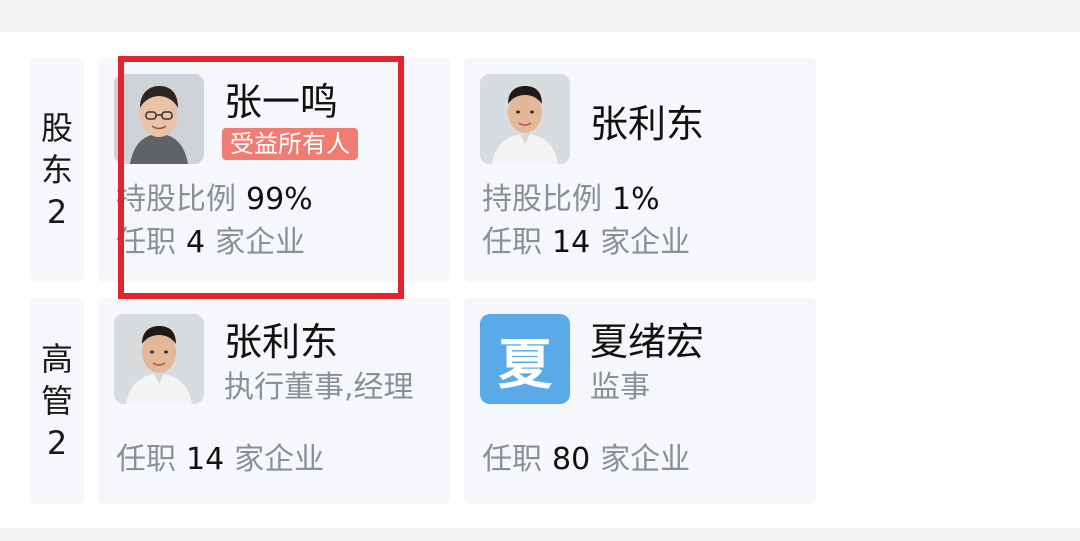 This screenshot has height=541, width=1080. Describe the element at coordinates (540, 534) in the screenshot. I see `bottom-separator` at that location.